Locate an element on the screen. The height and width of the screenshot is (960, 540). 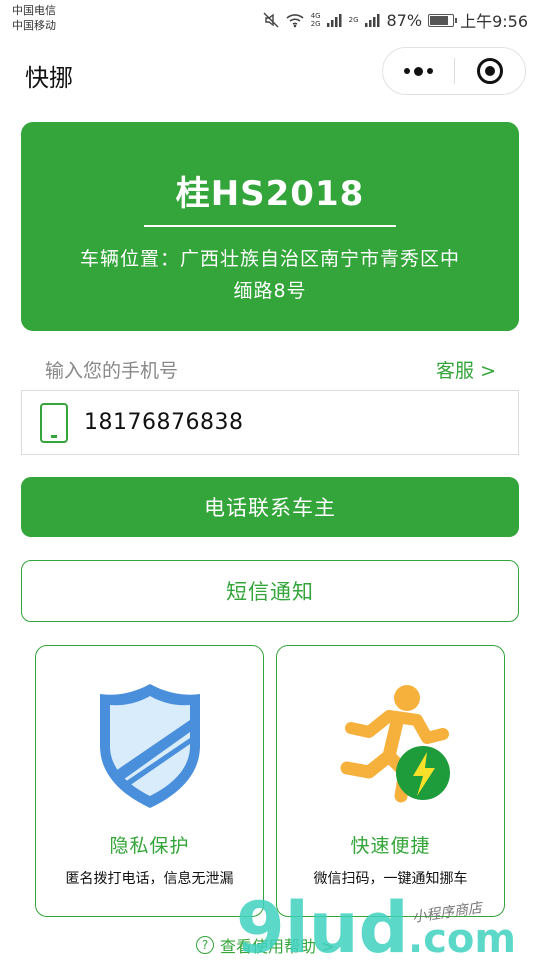
call-owner-button: 电话联系车主 is located at coordinates (270, 507).